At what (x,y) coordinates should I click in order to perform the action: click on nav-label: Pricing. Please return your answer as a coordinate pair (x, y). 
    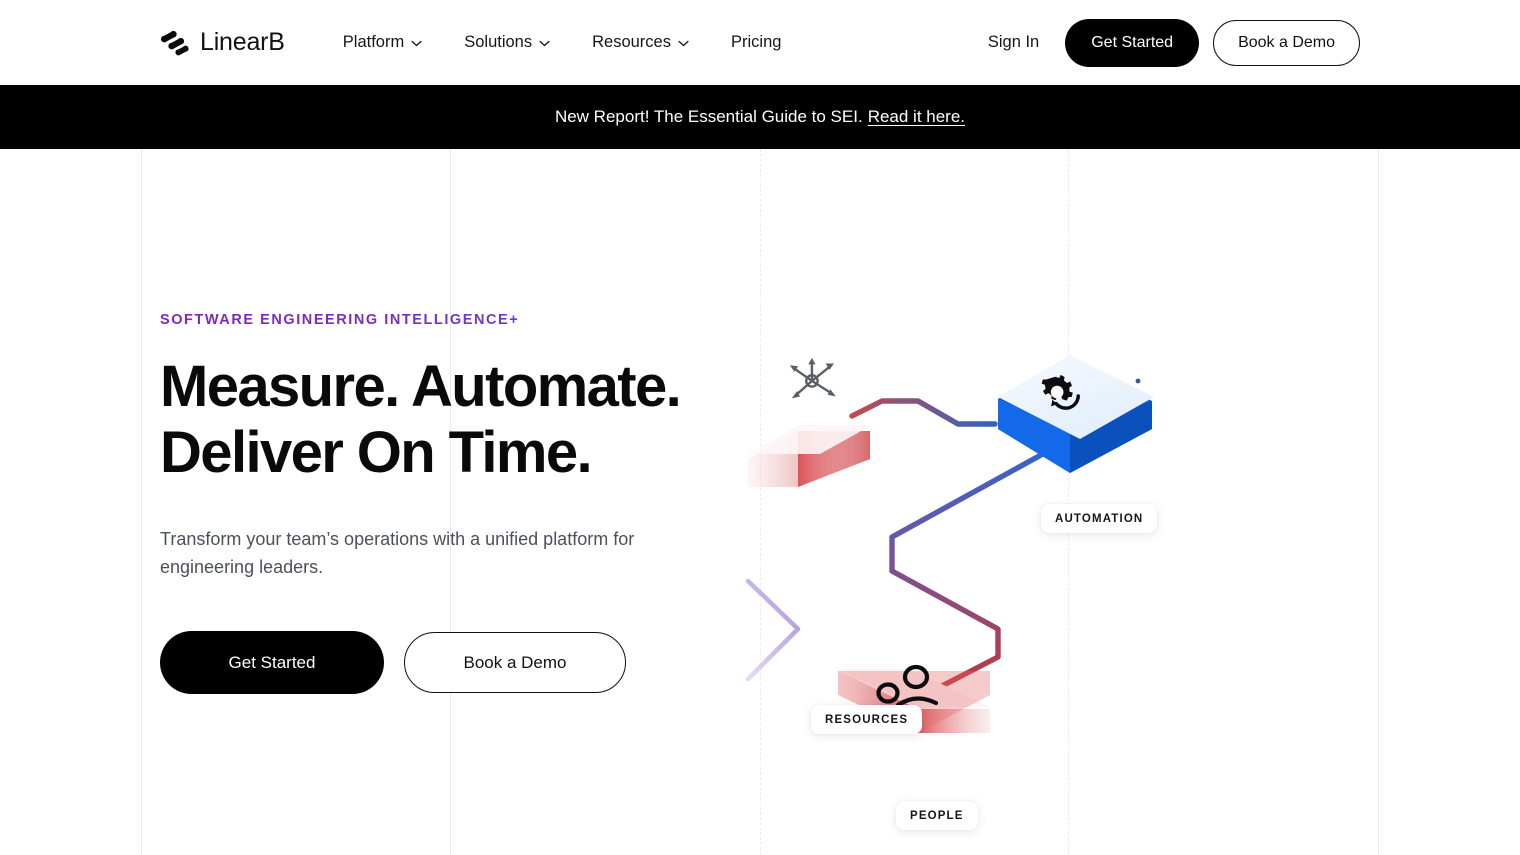
    Looking at the image, I should click on (756, 42).